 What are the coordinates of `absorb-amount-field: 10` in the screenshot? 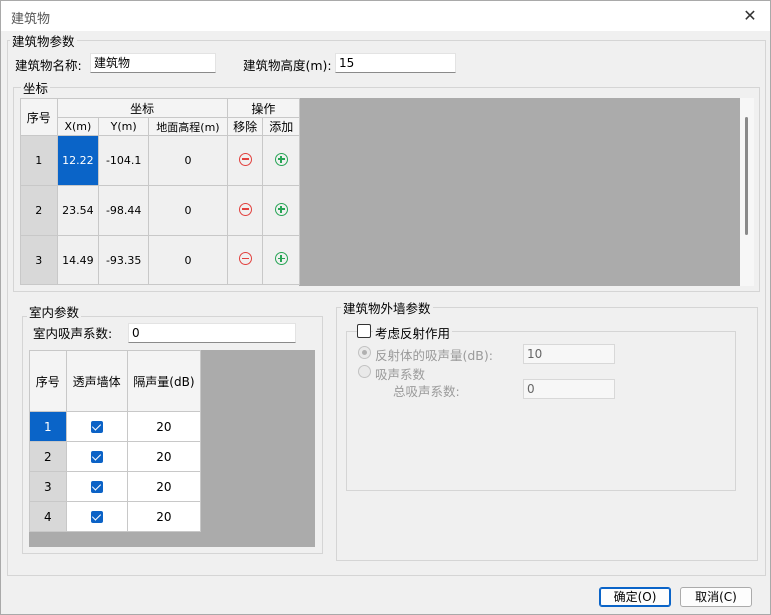 It's located at (569, 354).